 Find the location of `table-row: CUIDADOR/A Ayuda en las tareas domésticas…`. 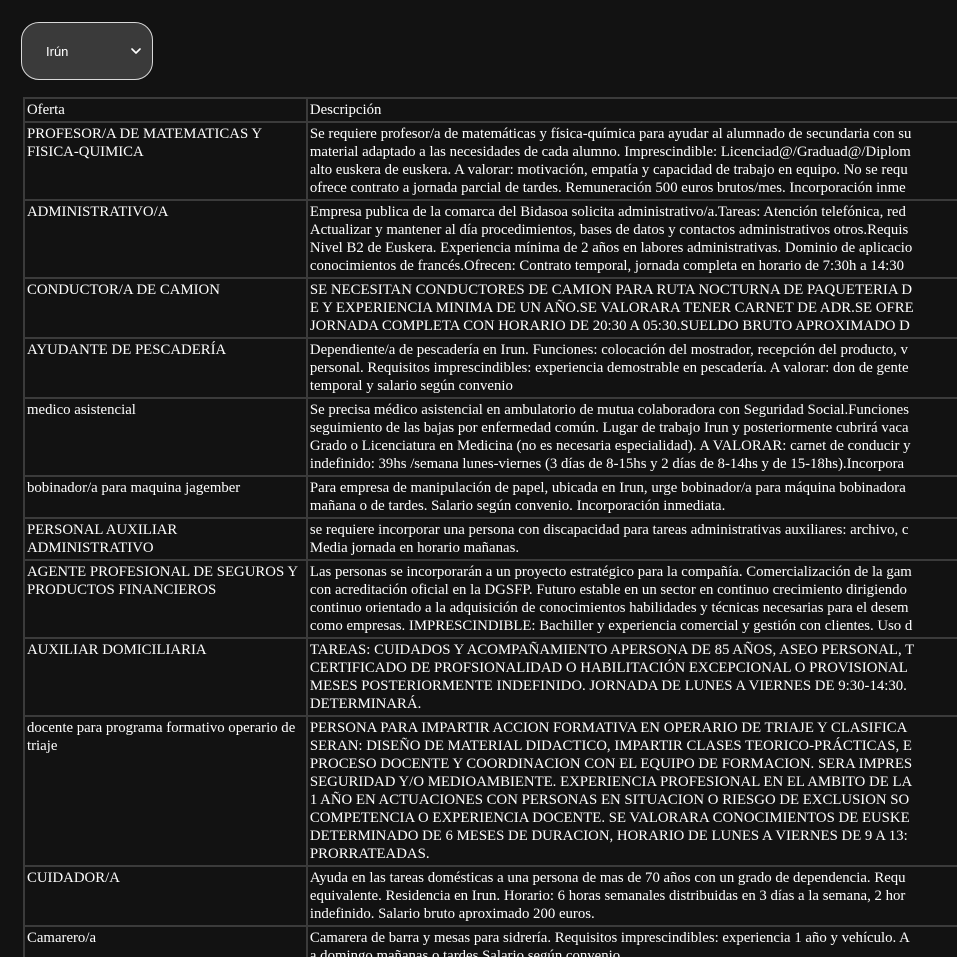

table-row: CUIDADOR/A Ayuda en las tareas domésticas… is located at coordinates (491, 896).